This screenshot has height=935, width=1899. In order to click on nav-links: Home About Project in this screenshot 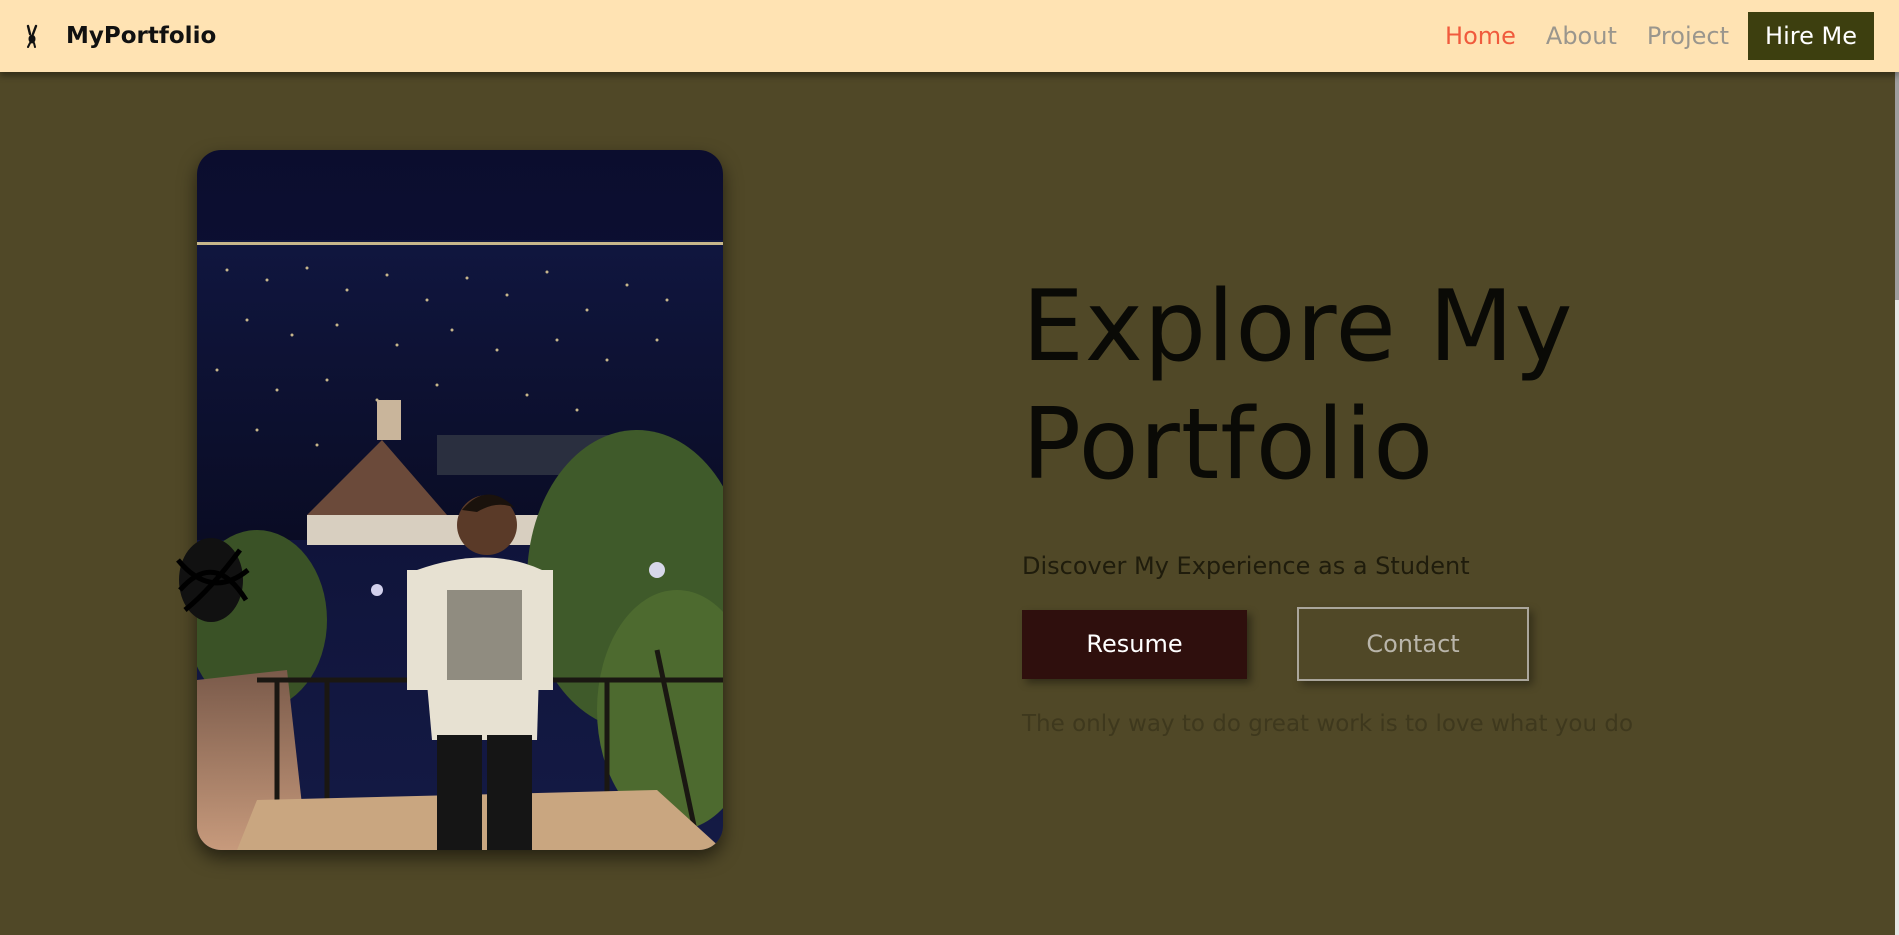, I will do `click(1587, 36)`.